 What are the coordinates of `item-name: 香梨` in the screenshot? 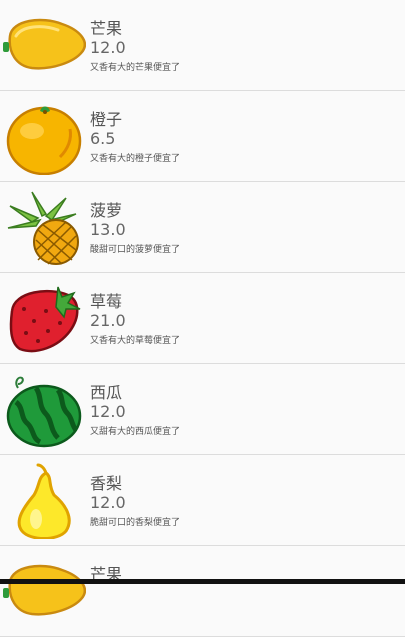 It's located at (106, 483).